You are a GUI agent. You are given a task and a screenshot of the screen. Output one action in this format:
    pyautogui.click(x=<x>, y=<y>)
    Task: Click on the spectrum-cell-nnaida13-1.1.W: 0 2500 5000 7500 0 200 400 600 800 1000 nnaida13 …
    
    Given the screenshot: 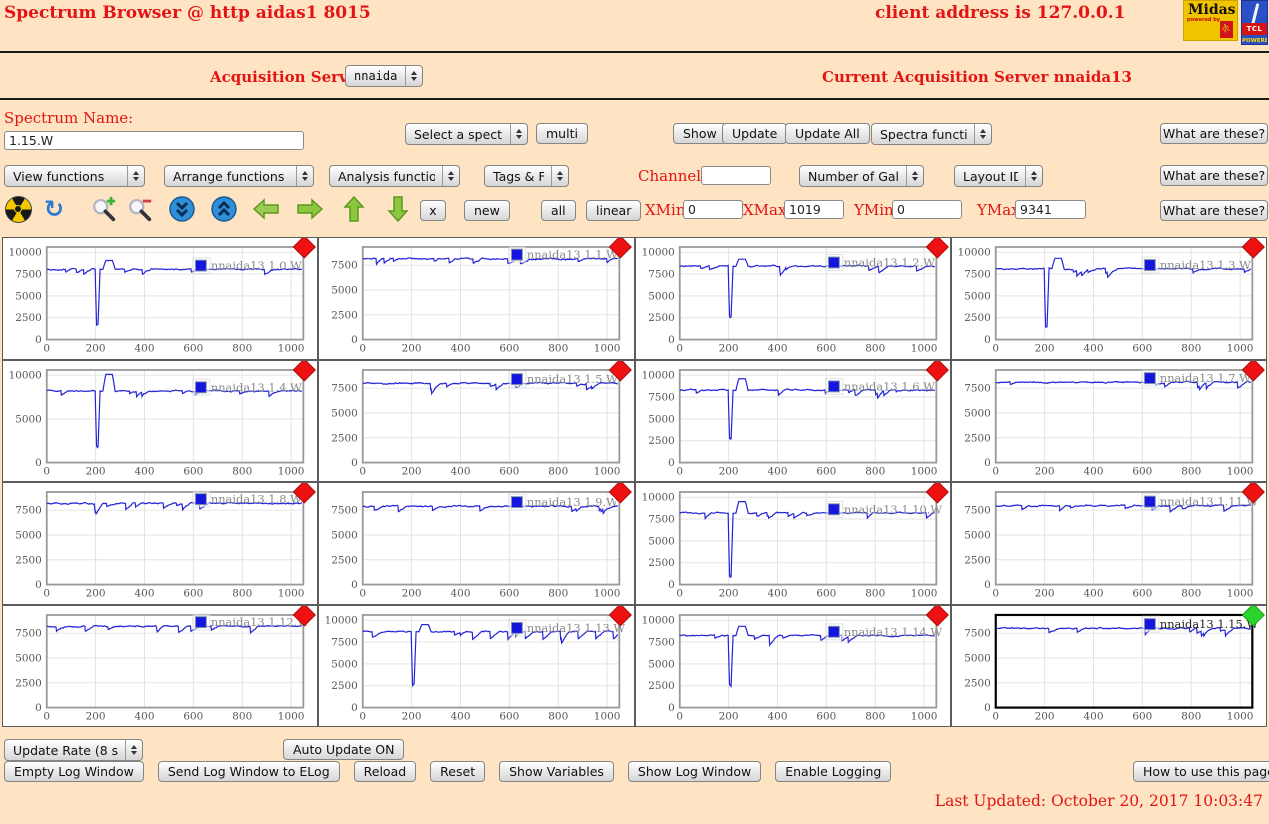 What is the action you would take?
    pyautogui.click(x=476, y=298)
    